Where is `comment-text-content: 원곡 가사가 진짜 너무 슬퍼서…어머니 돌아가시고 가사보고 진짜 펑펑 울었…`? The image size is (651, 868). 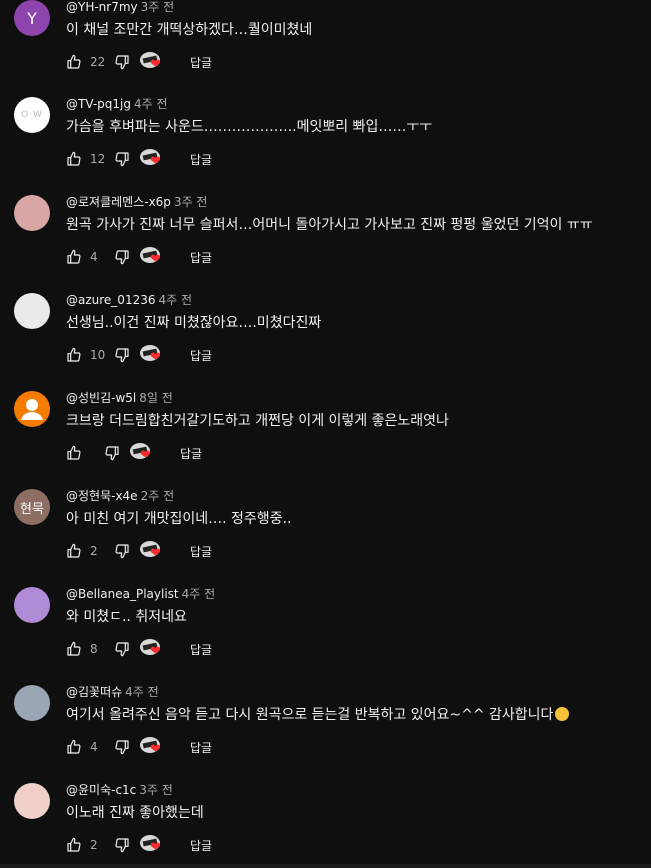 comment-text-content: 원곡 가사가 진짜 너무 슬퍼서…어머니 돌아가시고 가사보고 진짜 펑펑 울었… is located at coordinates (329, 225).